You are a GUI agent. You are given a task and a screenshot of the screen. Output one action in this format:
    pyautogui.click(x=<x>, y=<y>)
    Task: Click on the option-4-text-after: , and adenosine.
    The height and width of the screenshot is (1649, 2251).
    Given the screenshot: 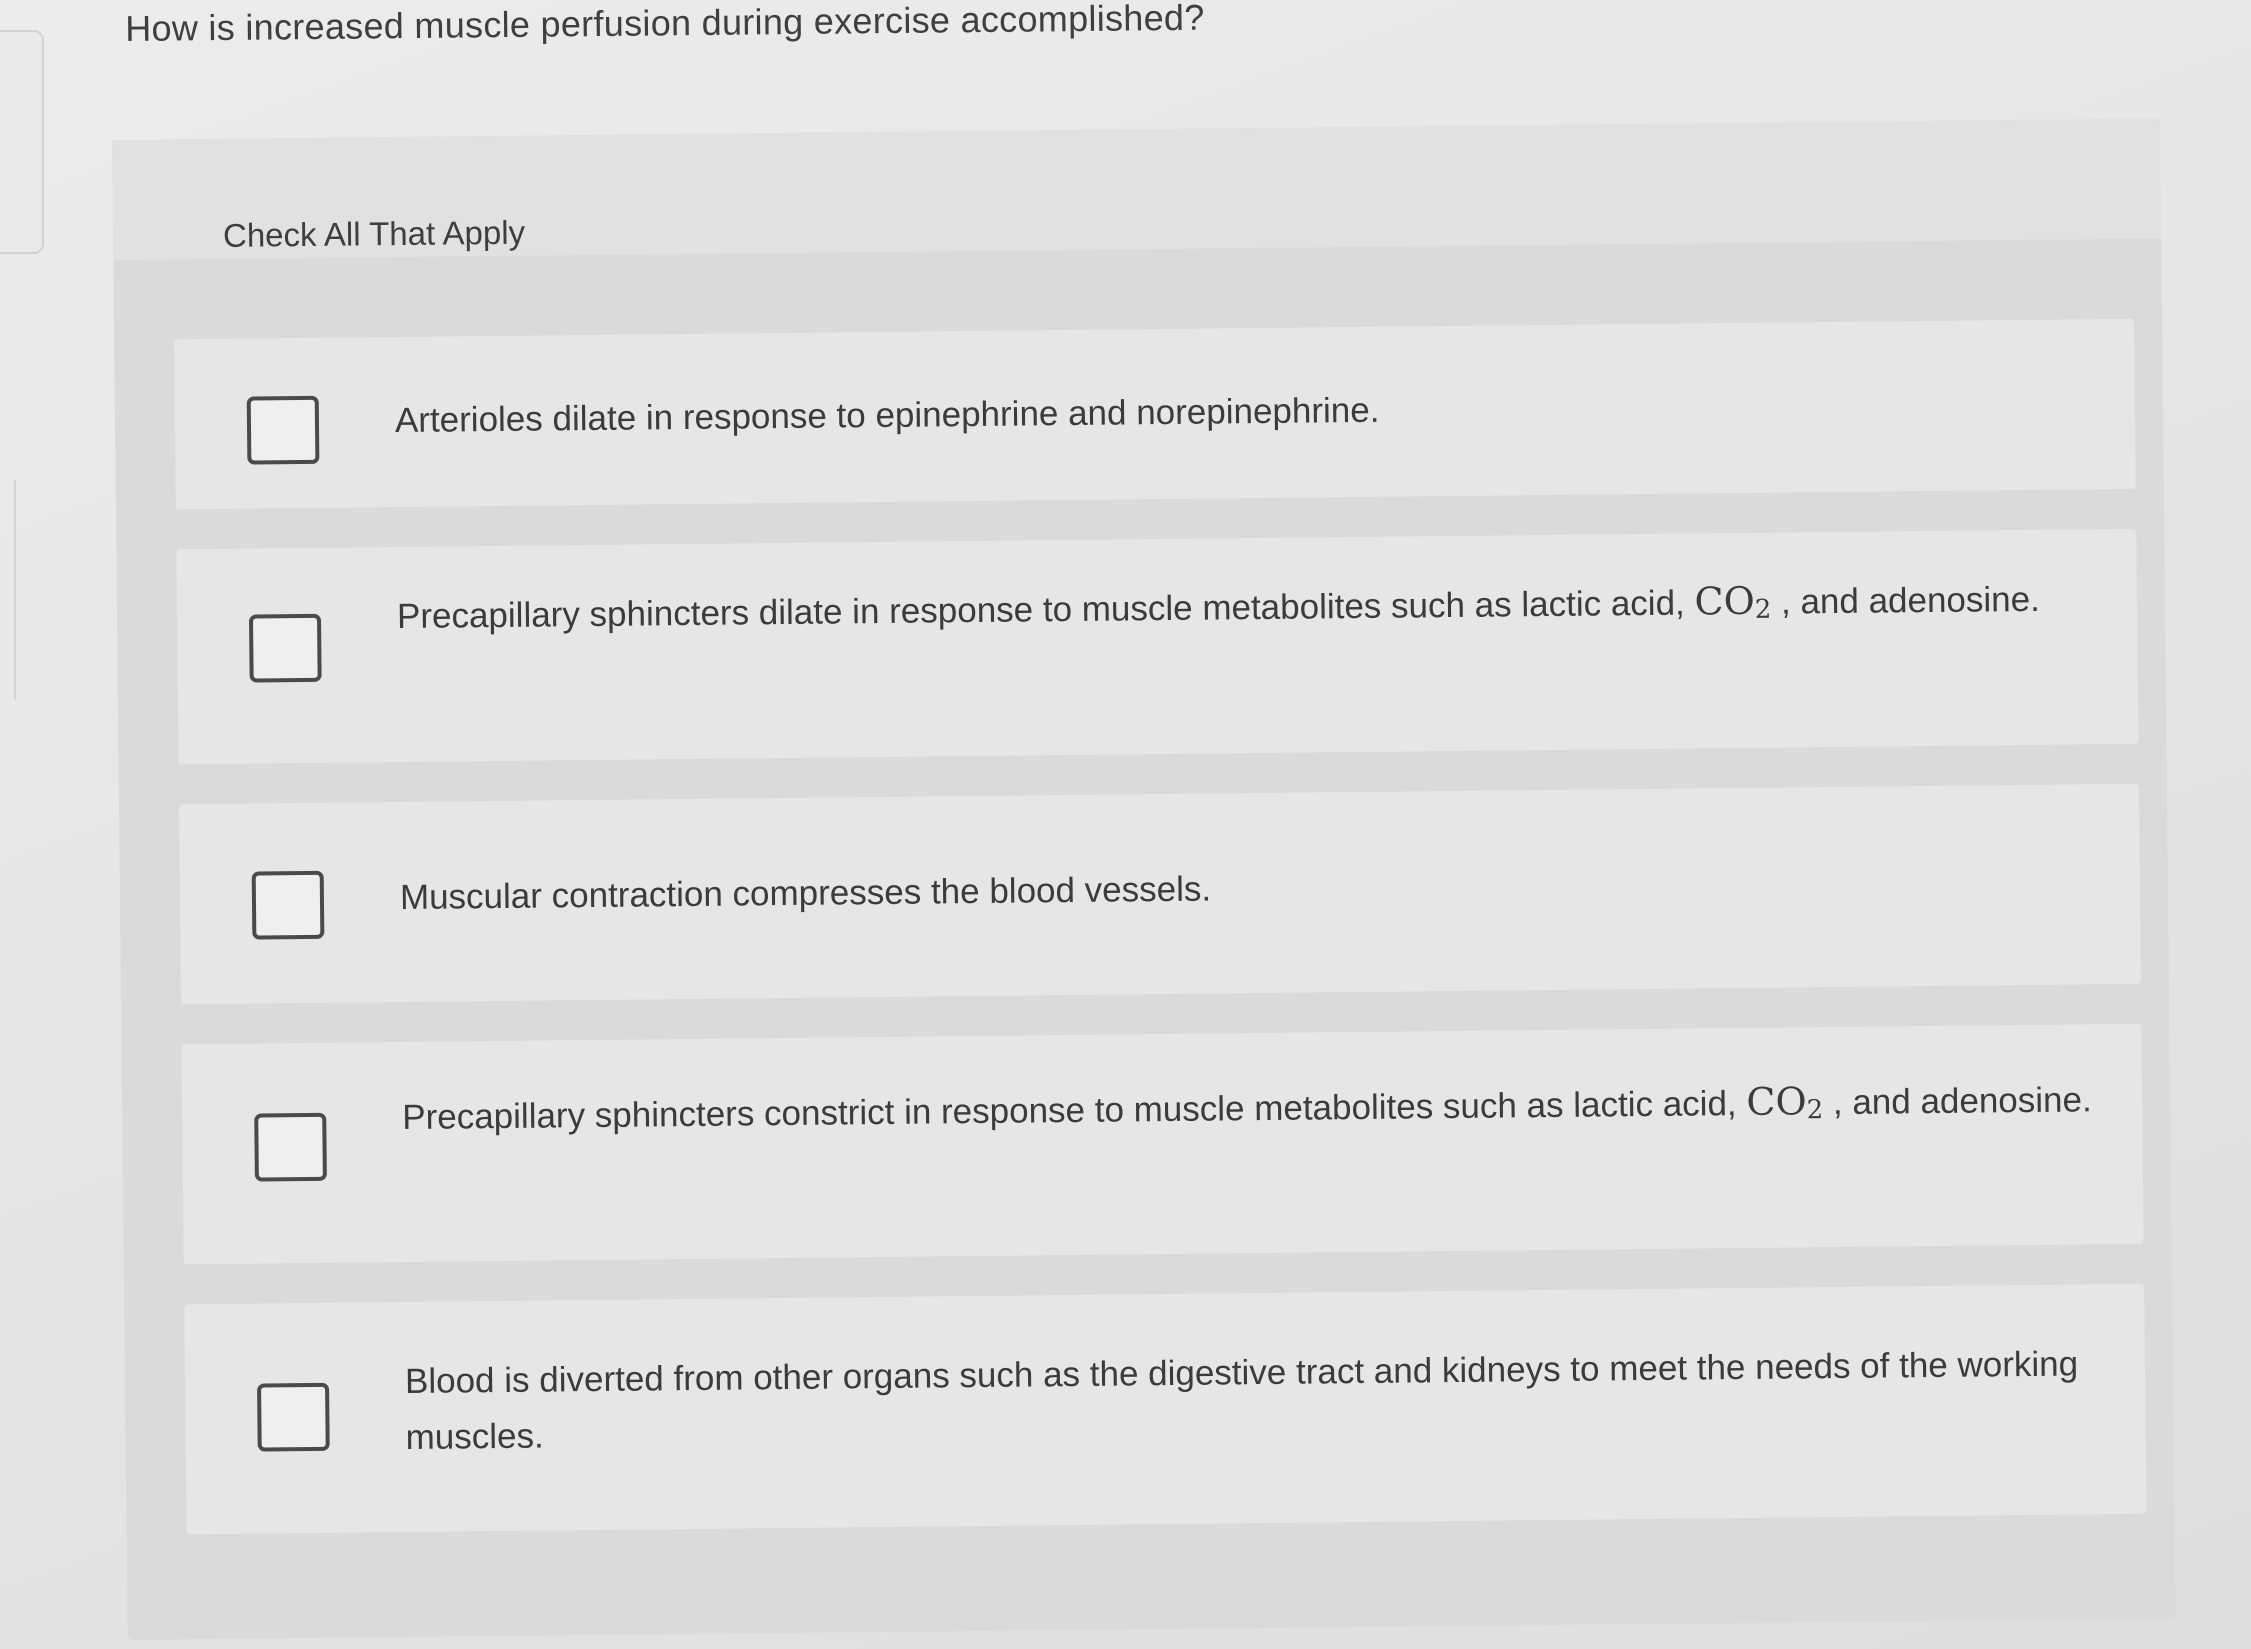 What is the action you would take?
    pyautogui.click(x=1962, y=1101)
    